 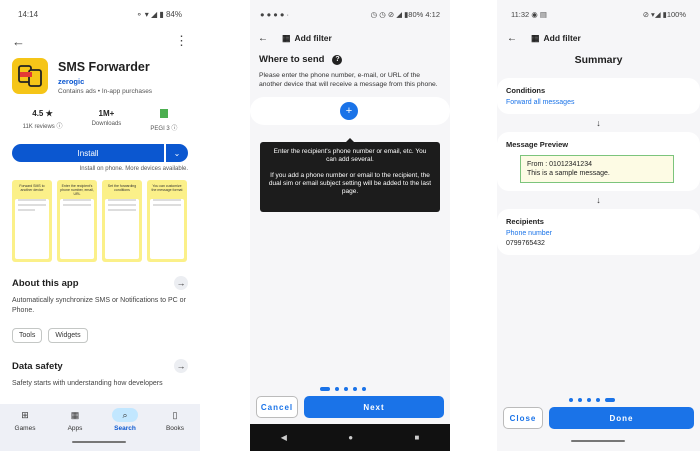 I want to click on recipients-title: Recipients, so click(x=525, y=221).